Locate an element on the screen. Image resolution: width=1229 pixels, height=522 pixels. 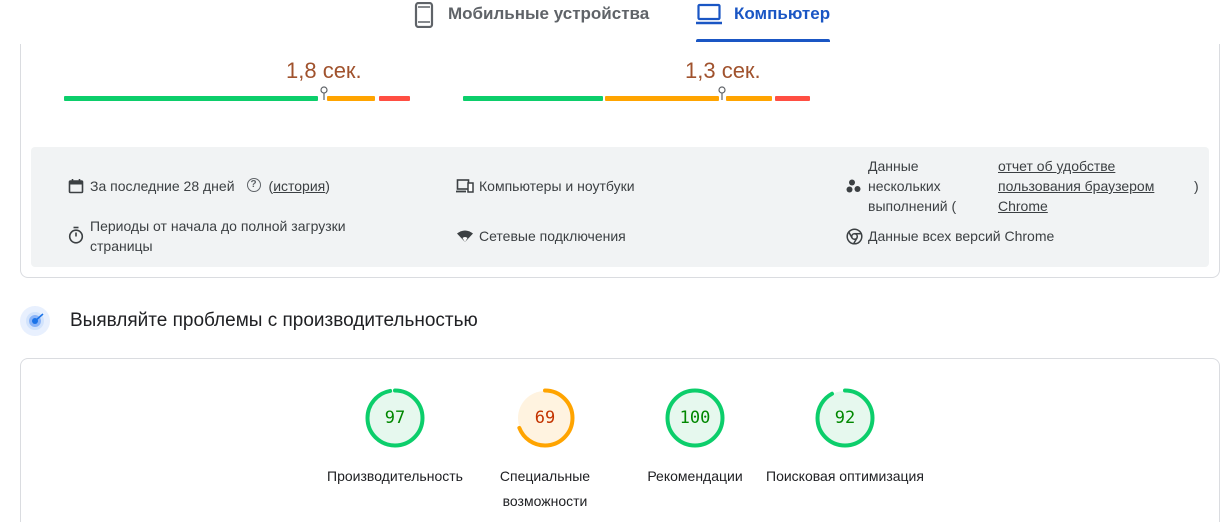
score-value: 69 is located at coordinates (545, 418).